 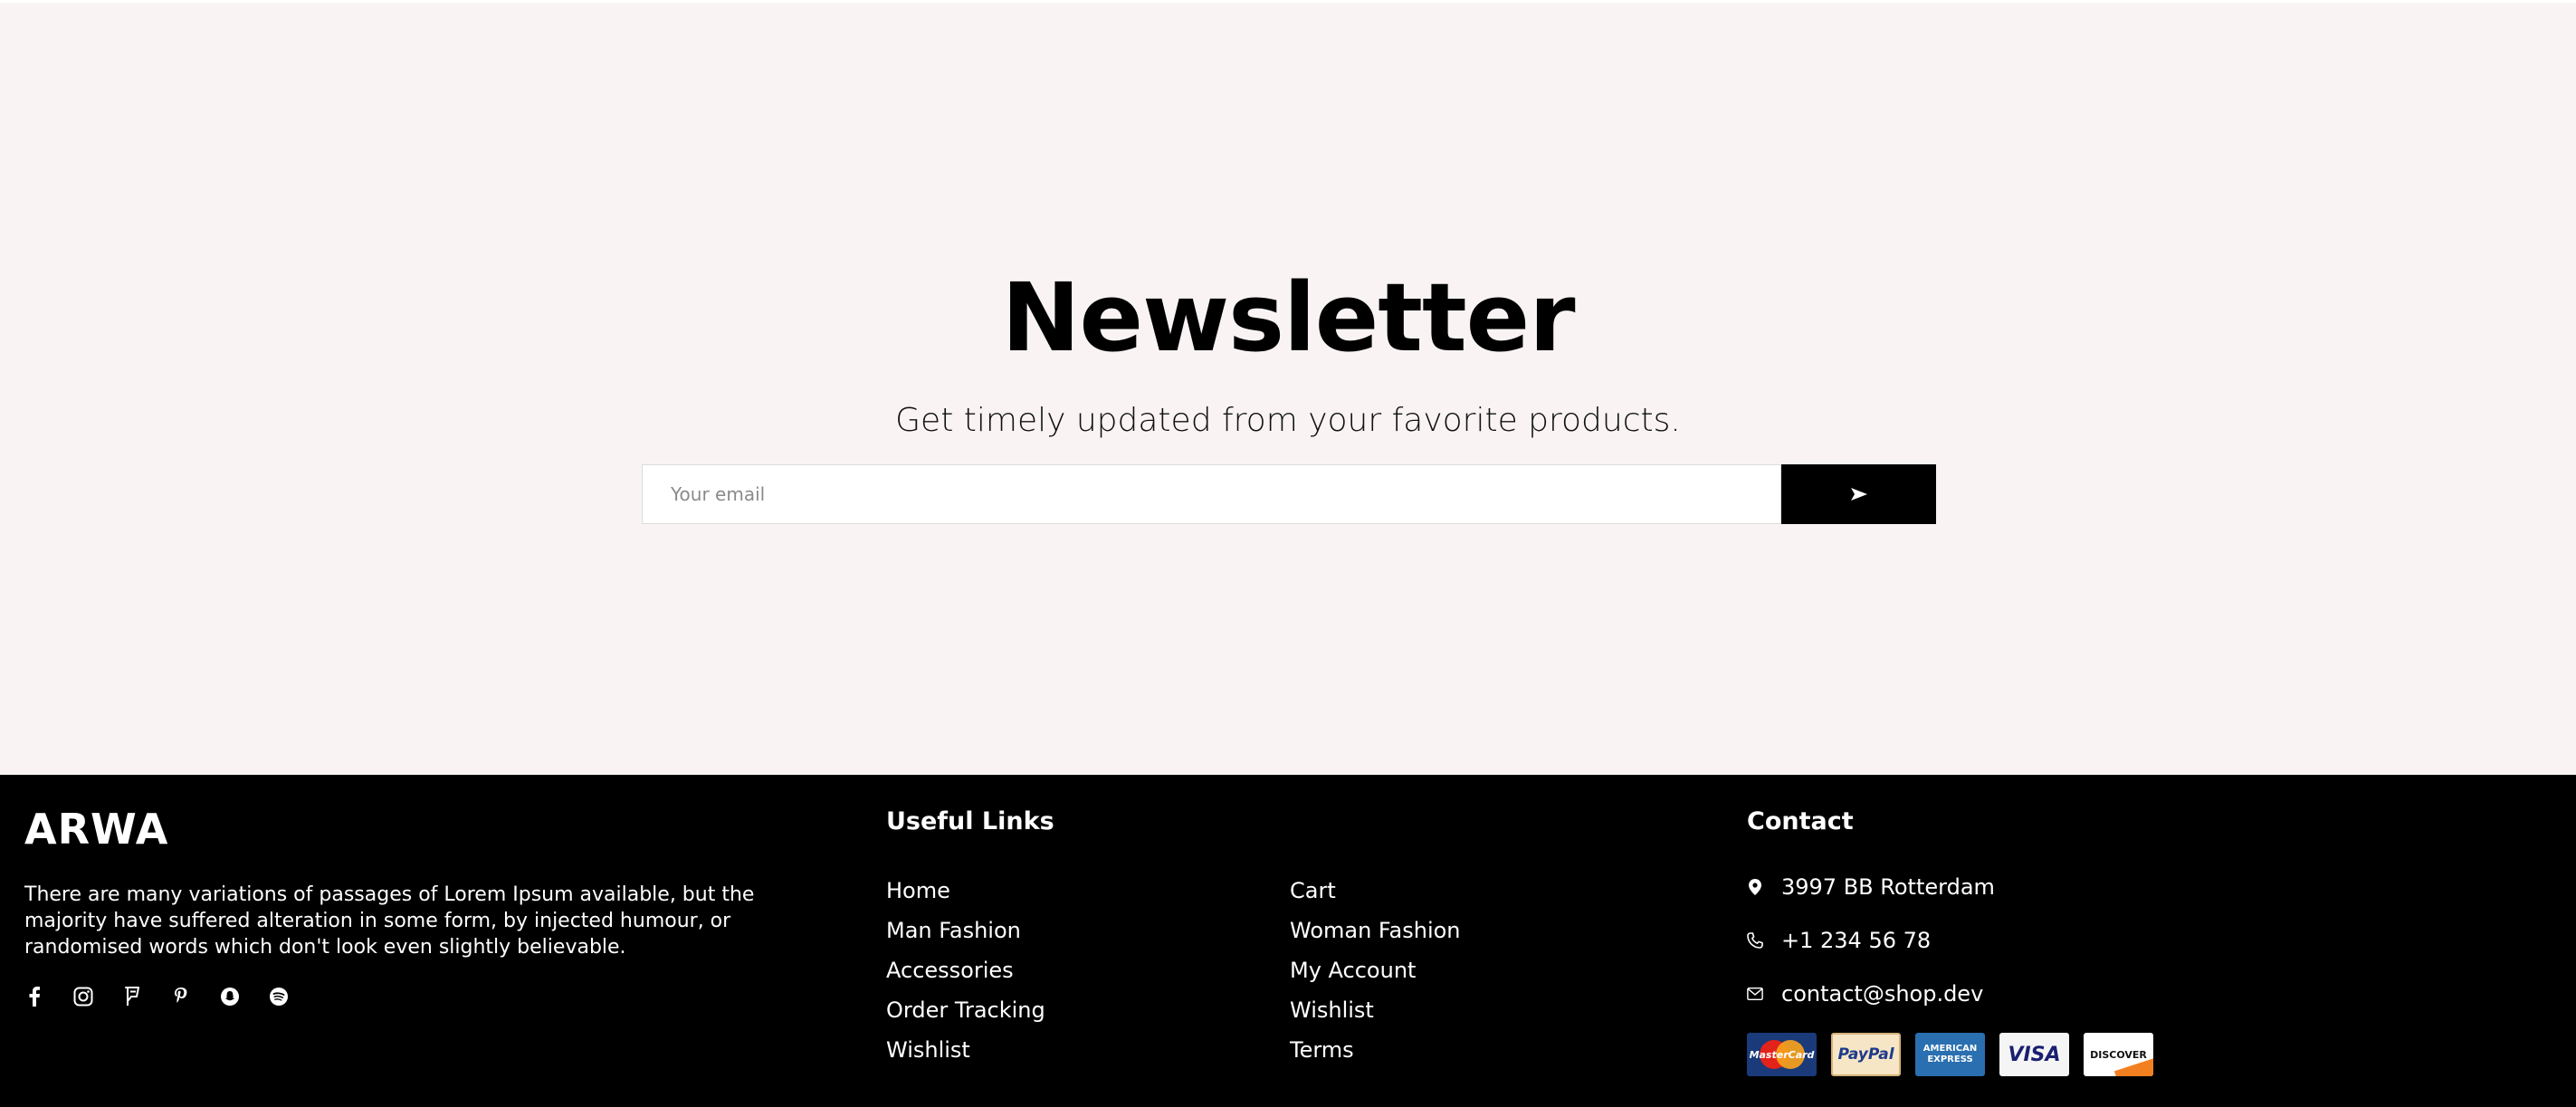 I want to click on send-arrow-icon, so click(x=1858, y=494).